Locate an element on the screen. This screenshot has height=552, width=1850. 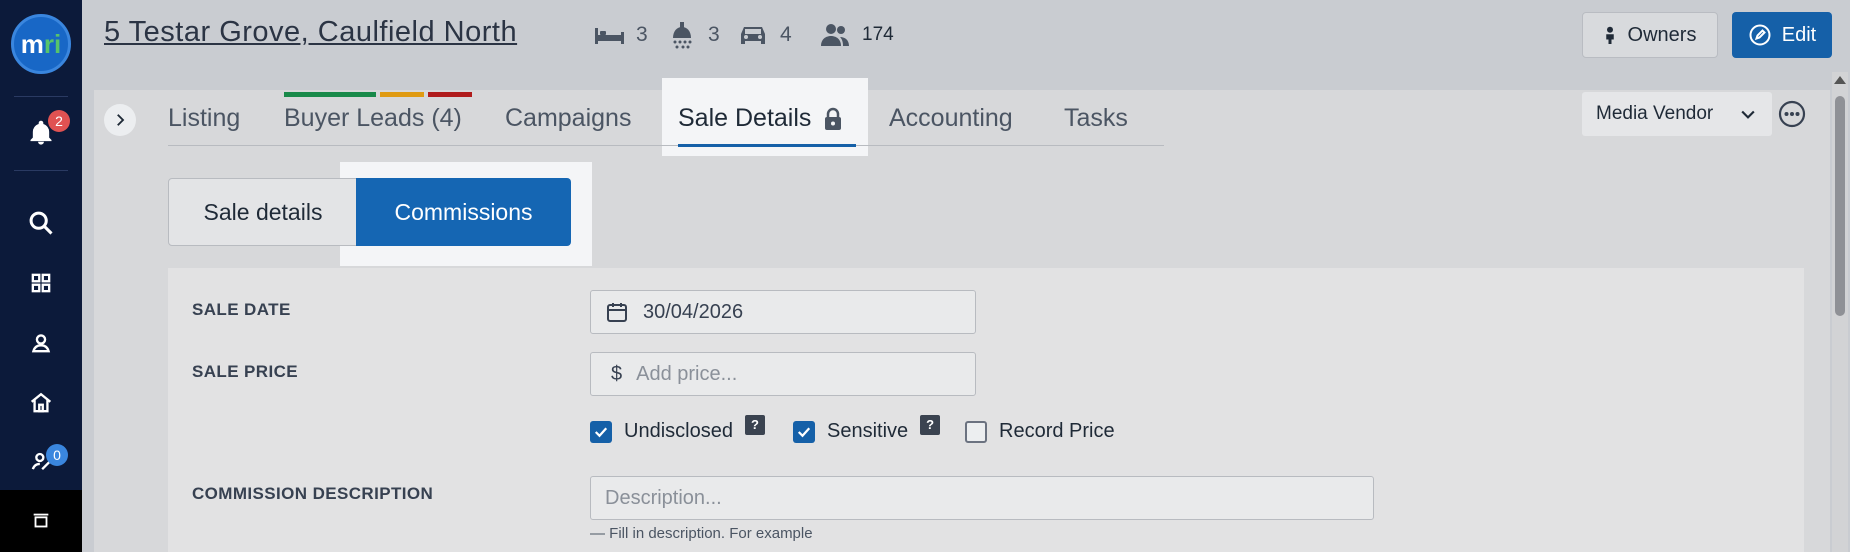
currency-symbol: $ is located at coordinates (617, 373).